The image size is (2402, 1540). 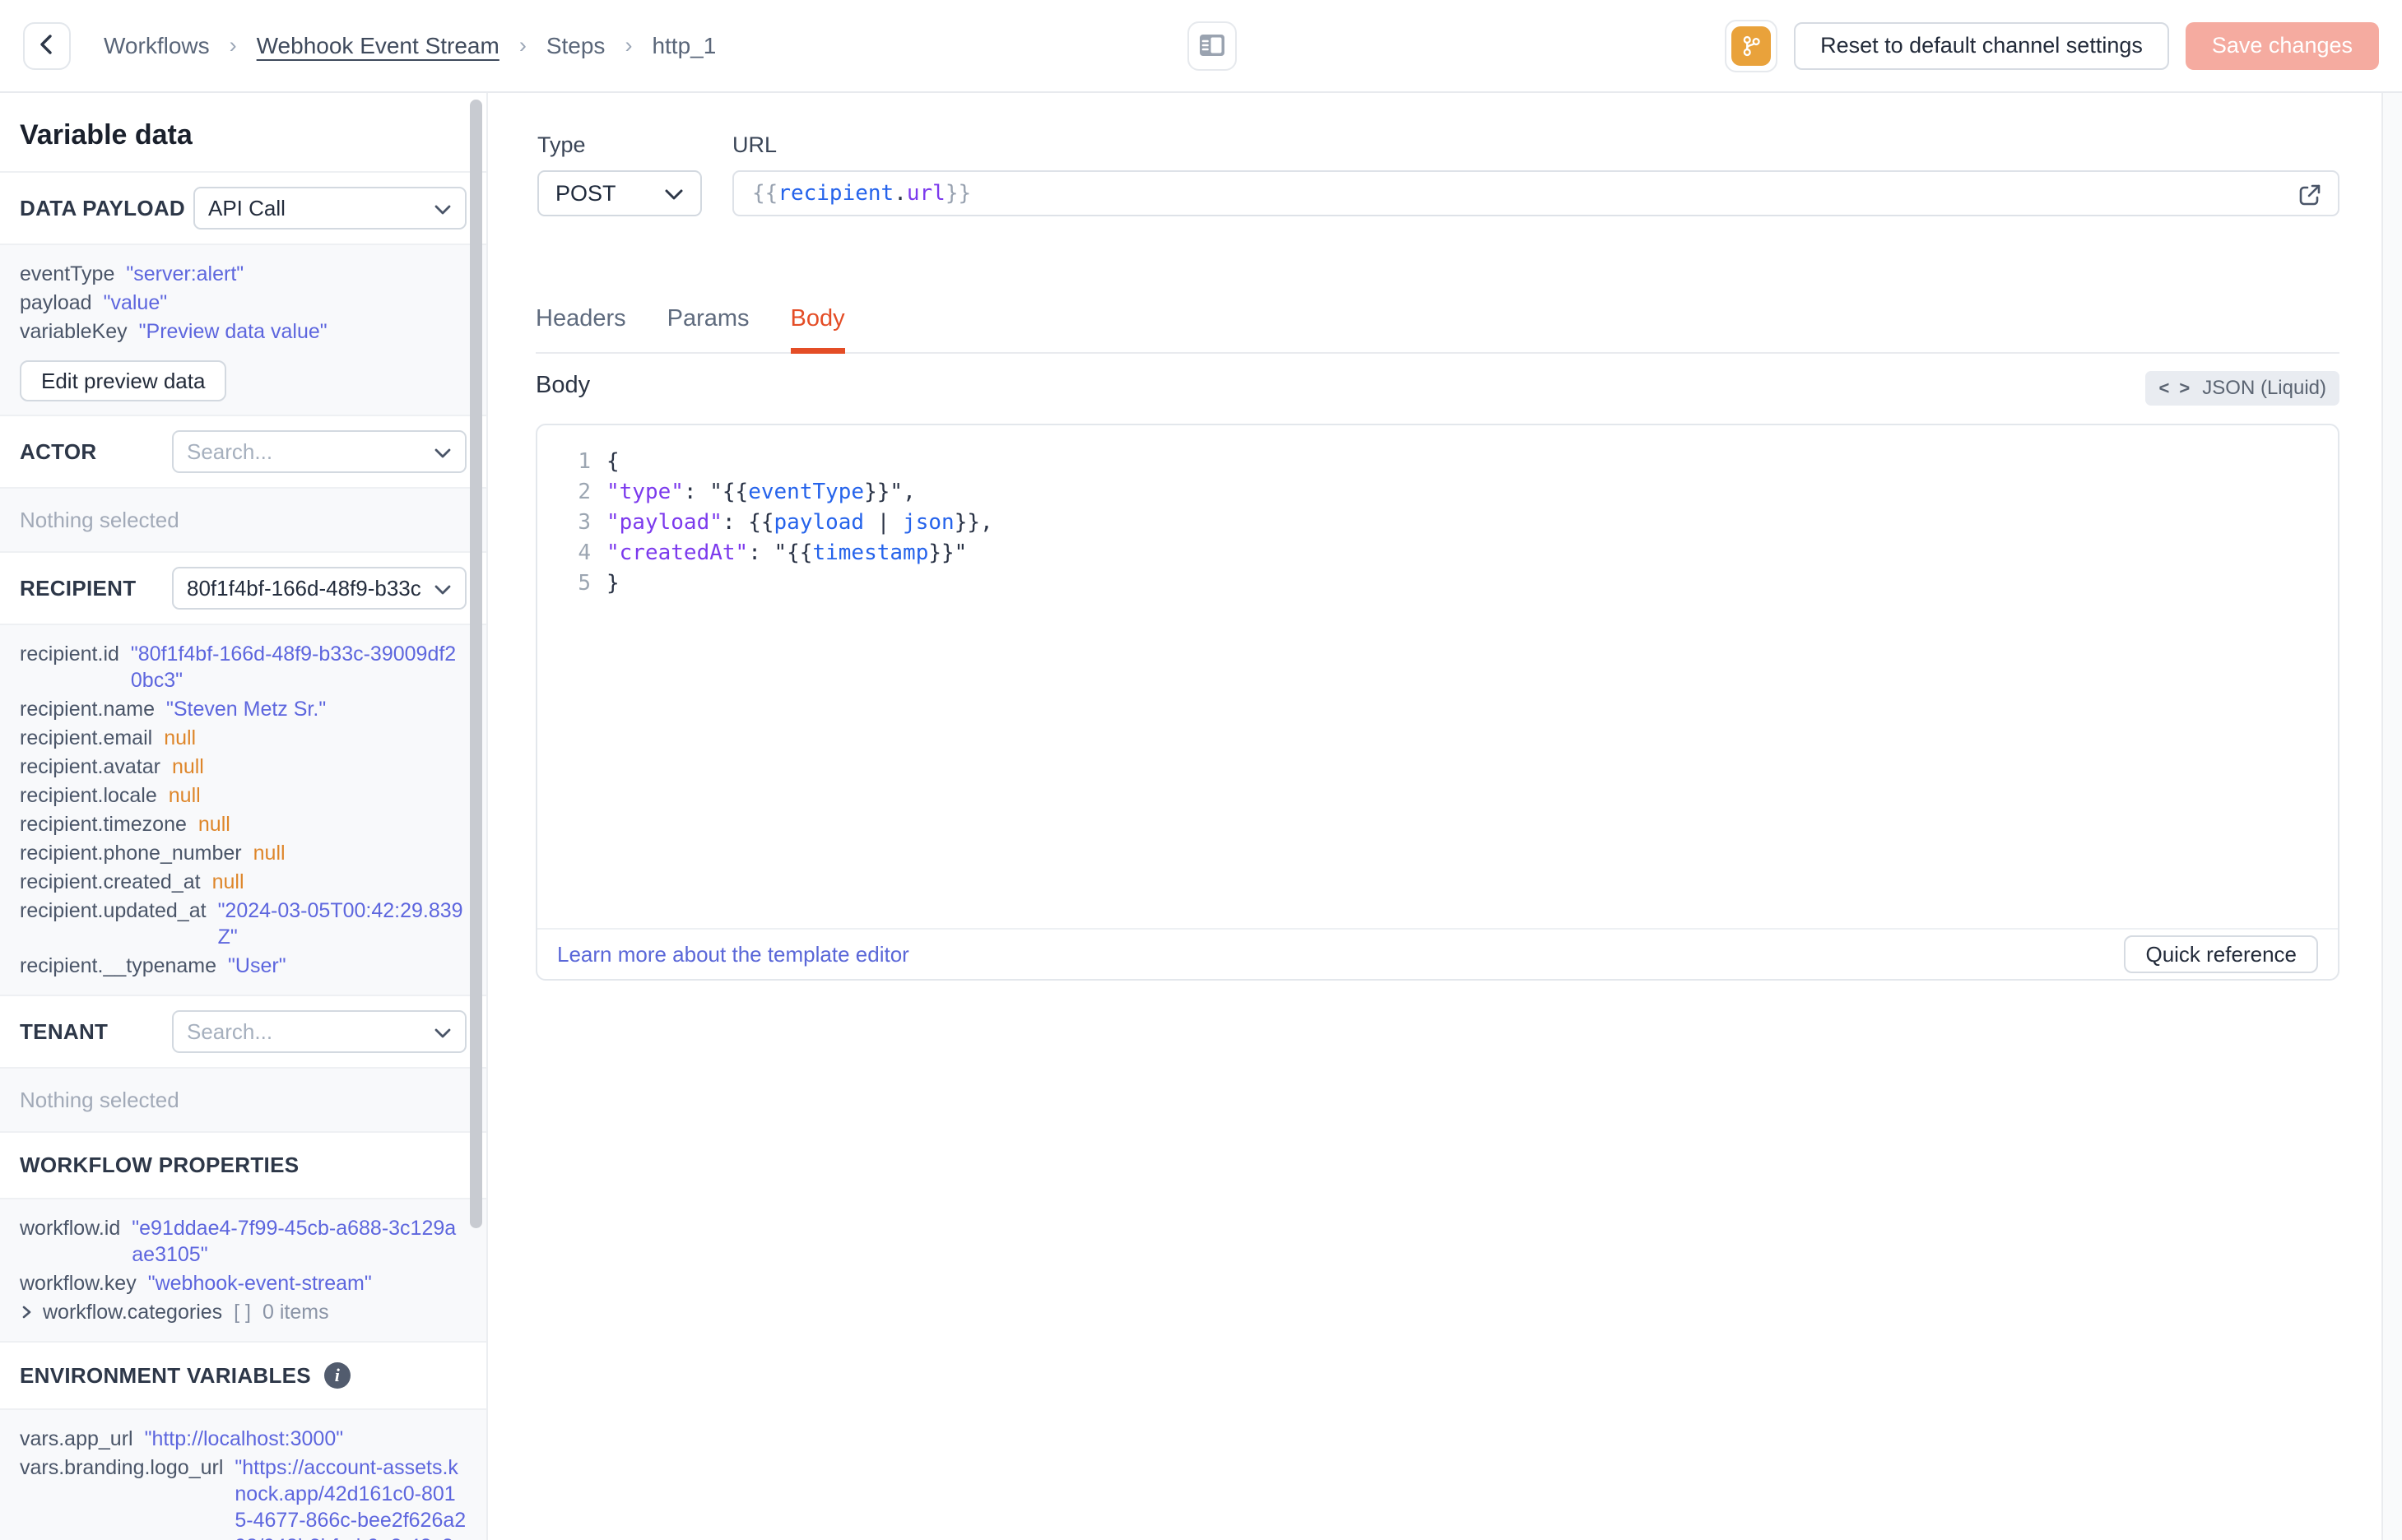 What do you see at coordinates (78, 1283) in the screenshot?
I see `kv-key: workflow.key` at bounding box center [78, 1283].